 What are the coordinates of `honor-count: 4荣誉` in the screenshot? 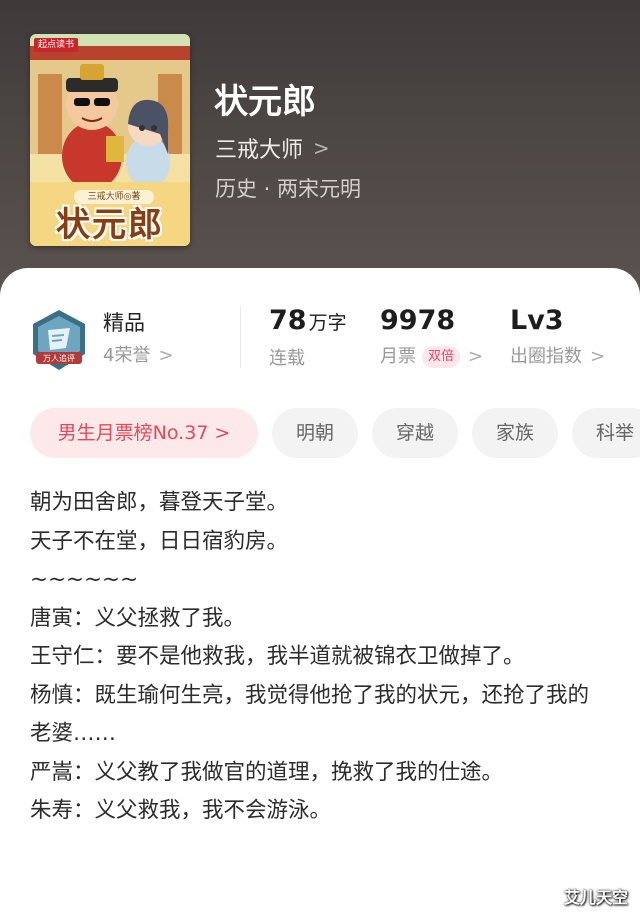 It's located at (127, 355).